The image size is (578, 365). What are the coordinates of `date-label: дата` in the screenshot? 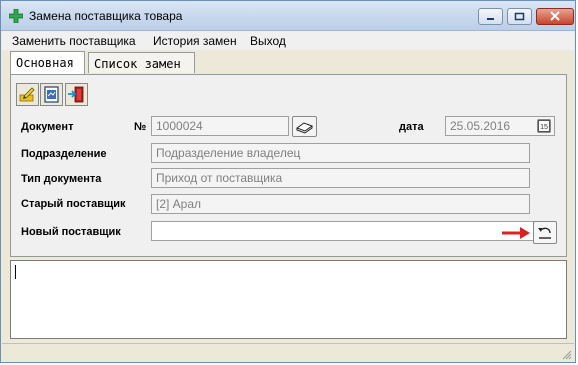 It's located at (411, 127).